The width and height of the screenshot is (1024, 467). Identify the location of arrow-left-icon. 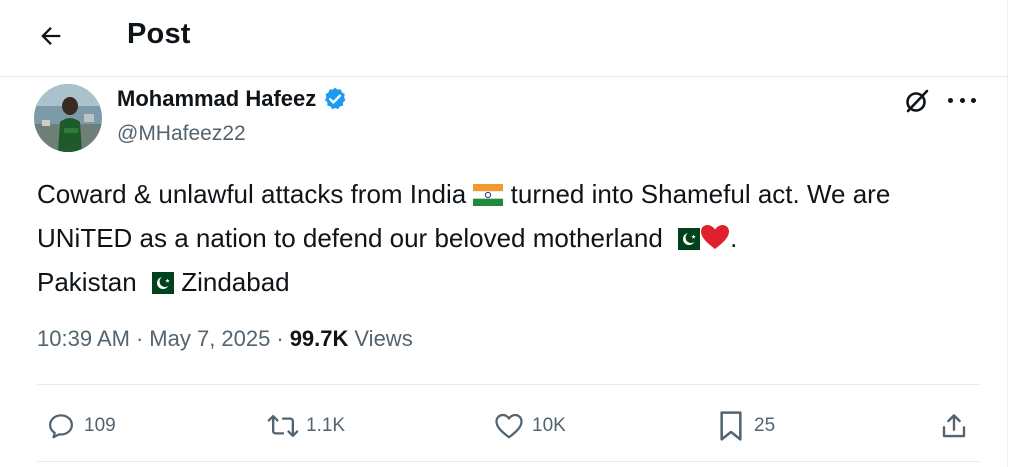
(51, 36).